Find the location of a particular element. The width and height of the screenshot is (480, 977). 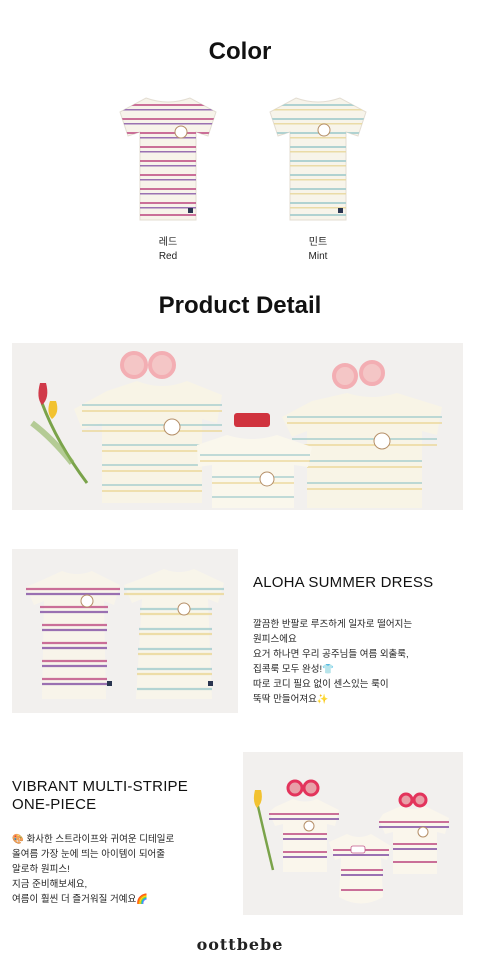

color-heading: Color is located at coordinates (240, 51).